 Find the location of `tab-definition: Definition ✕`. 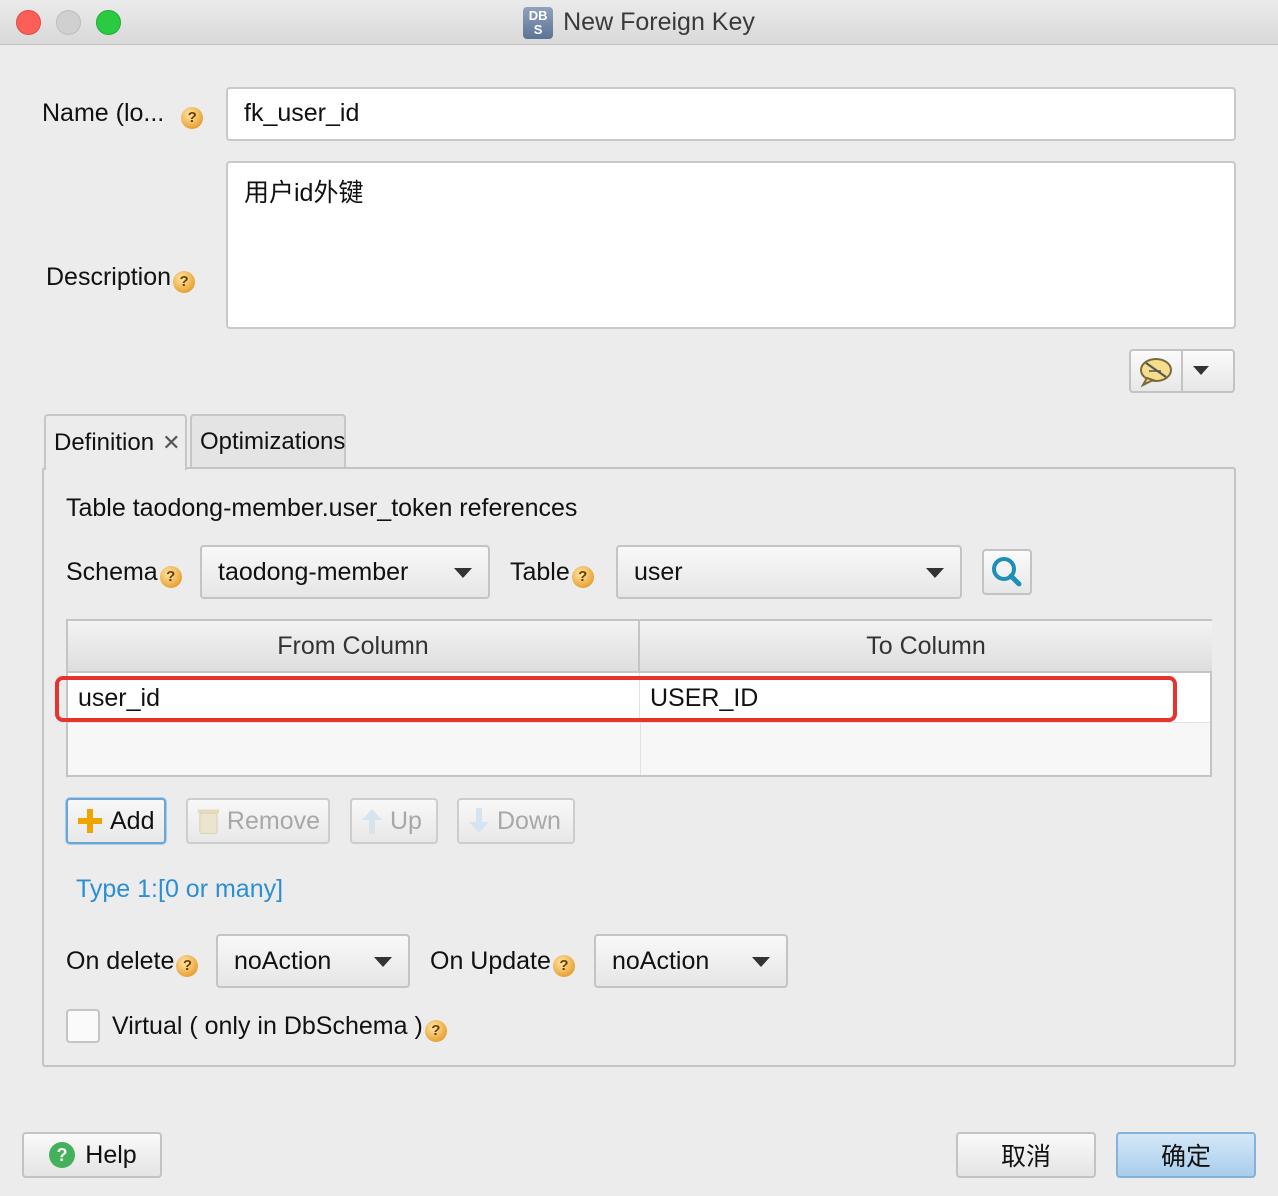

tab-definition: Definition ✕ is located at coordinates (115, 442).